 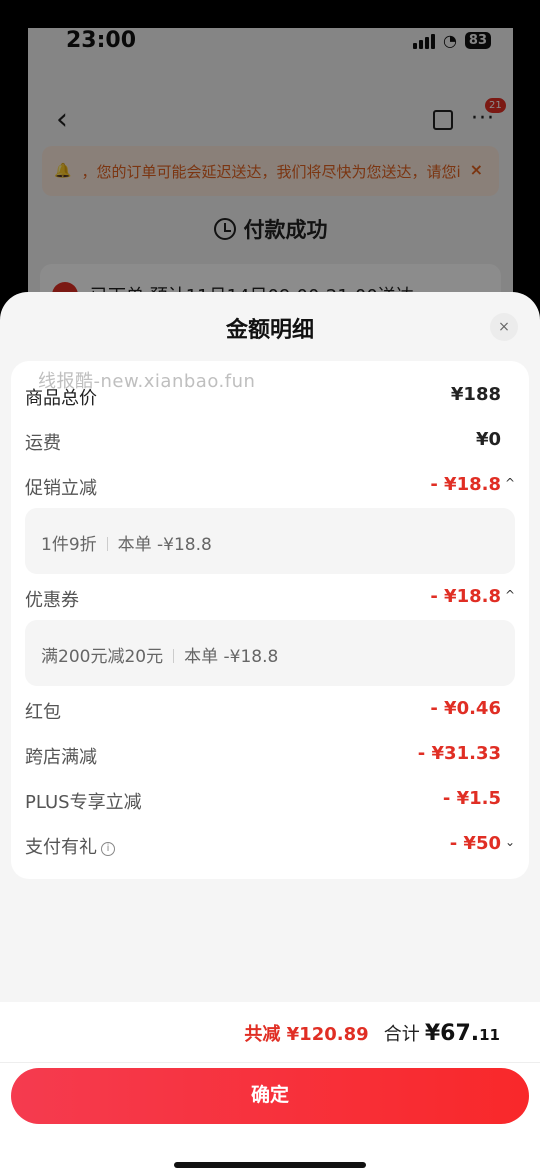 I want to click on row-label: 跨店满减, so click(x=61, y=757).